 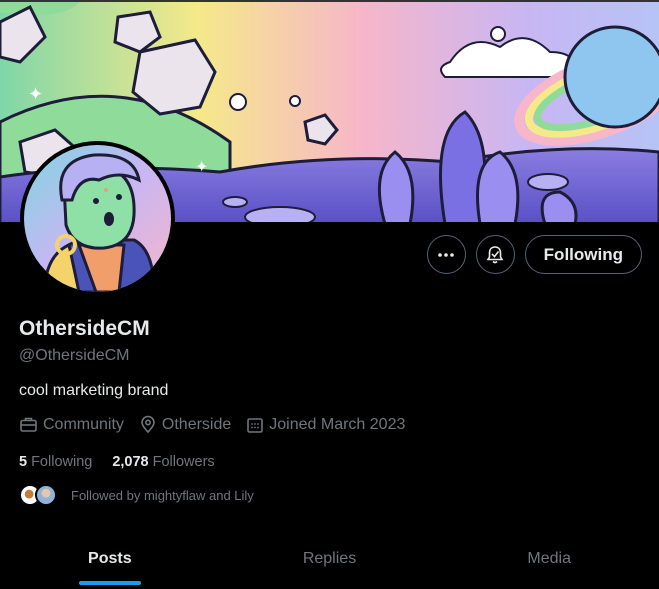 I want to click on more-button, so click(x=446, y=254).